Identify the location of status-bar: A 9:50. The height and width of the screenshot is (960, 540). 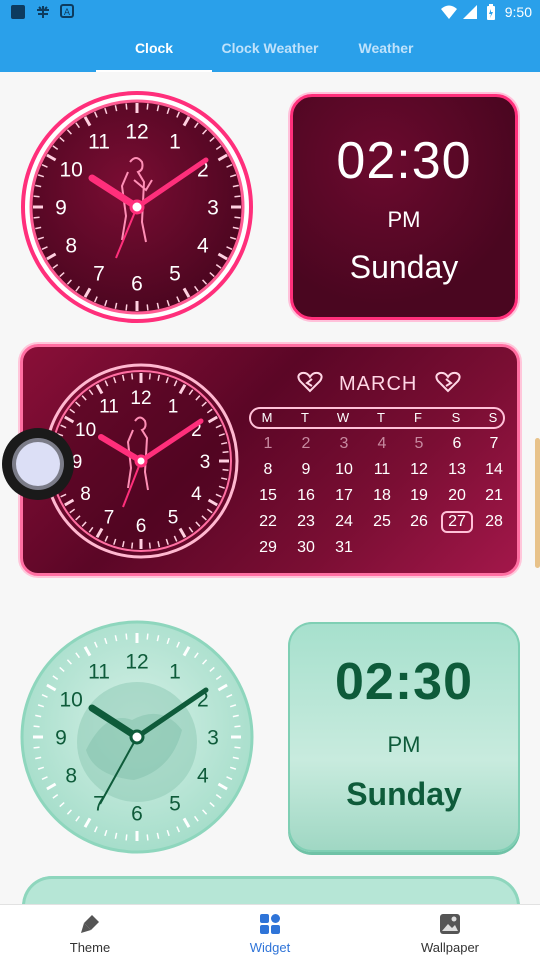
(270, 13).